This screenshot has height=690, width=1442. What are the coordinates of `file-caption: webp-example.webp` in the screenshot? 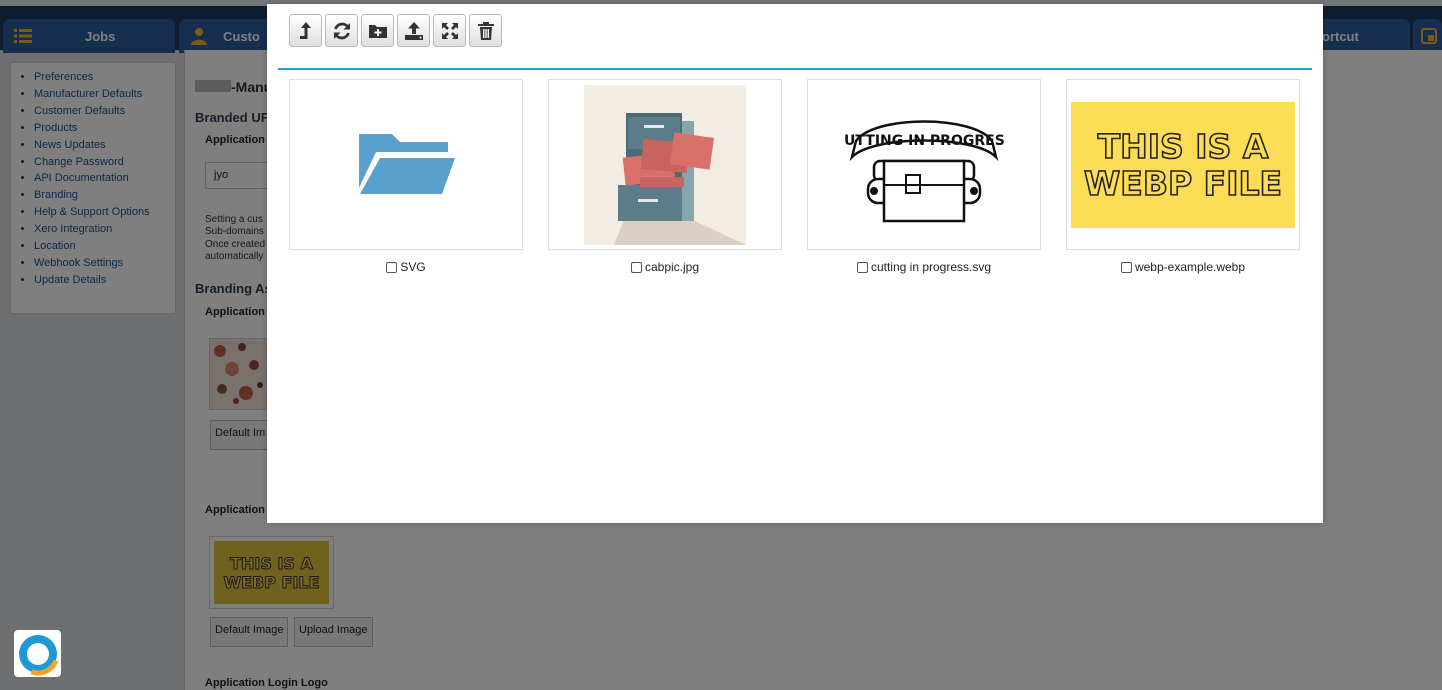 It's located at (1183, 267).